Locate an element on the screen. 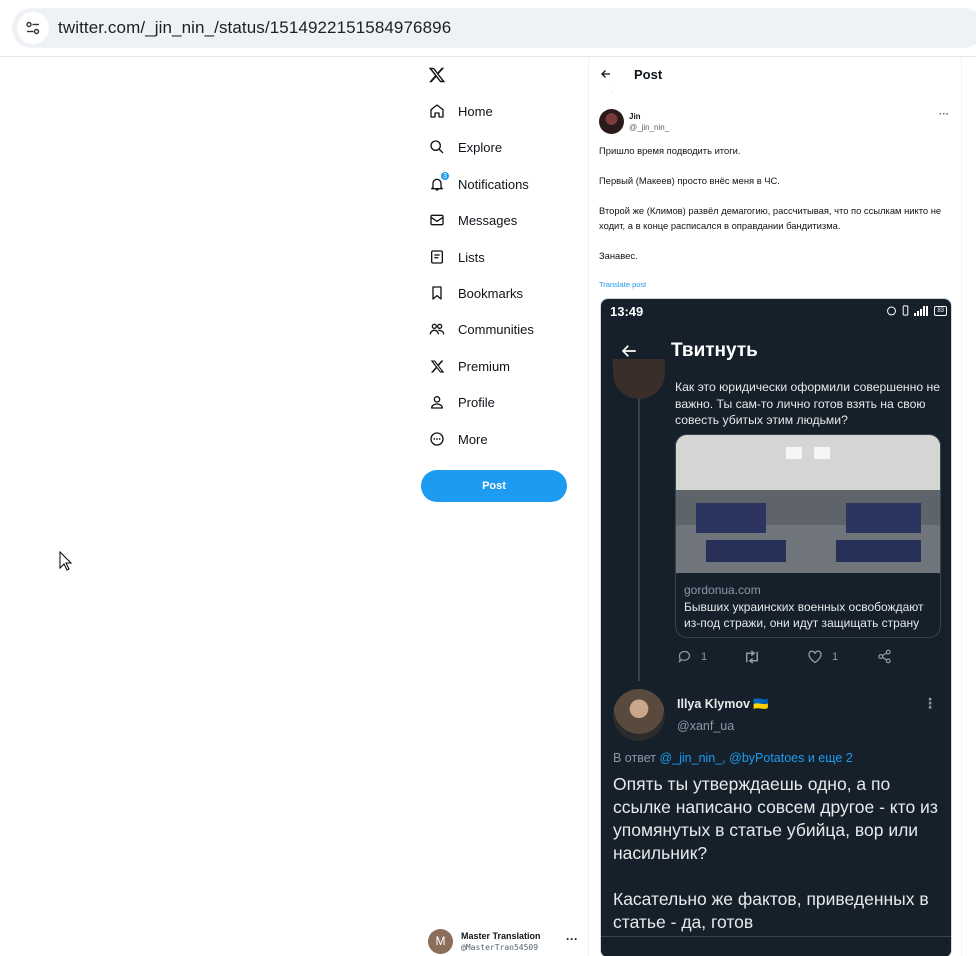 This screenshot has height=956, width=976. reply-author-name: Illya Klymov 🇺🇦 is located at coordinates (723, 704).